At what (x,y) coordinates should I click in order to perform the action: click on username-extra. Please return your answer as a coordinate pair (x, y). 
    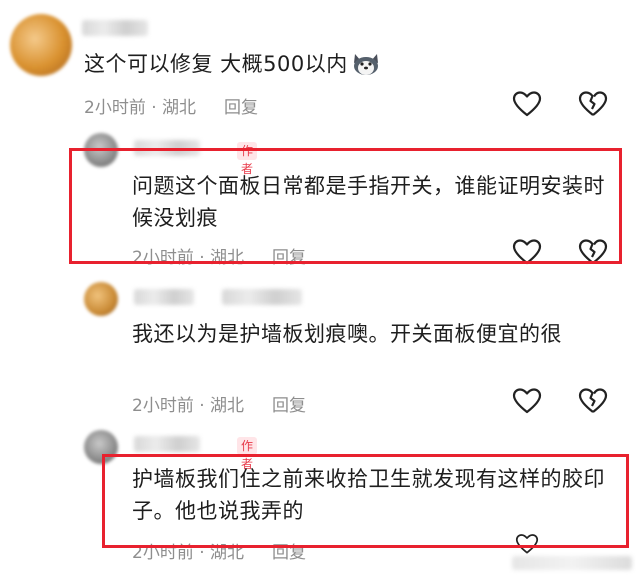
    Looking at the image, I should click on (262, 297).